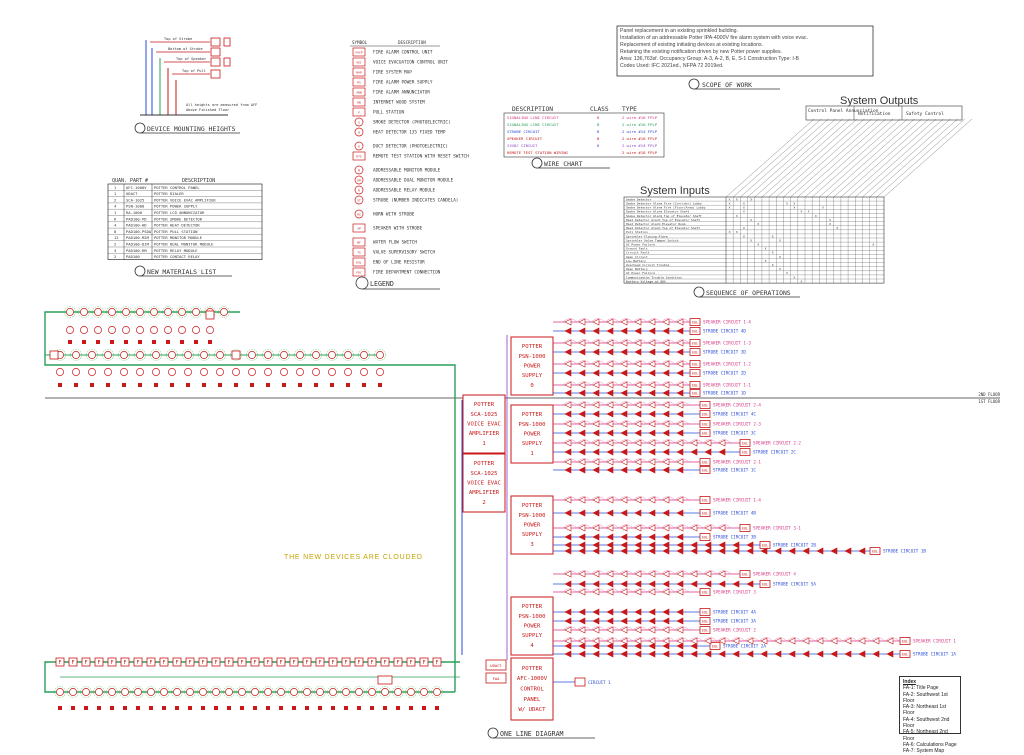 The width and height of the screenshot is (1024, 755). I want to click on materials-qty: 12, so click(116, 237).